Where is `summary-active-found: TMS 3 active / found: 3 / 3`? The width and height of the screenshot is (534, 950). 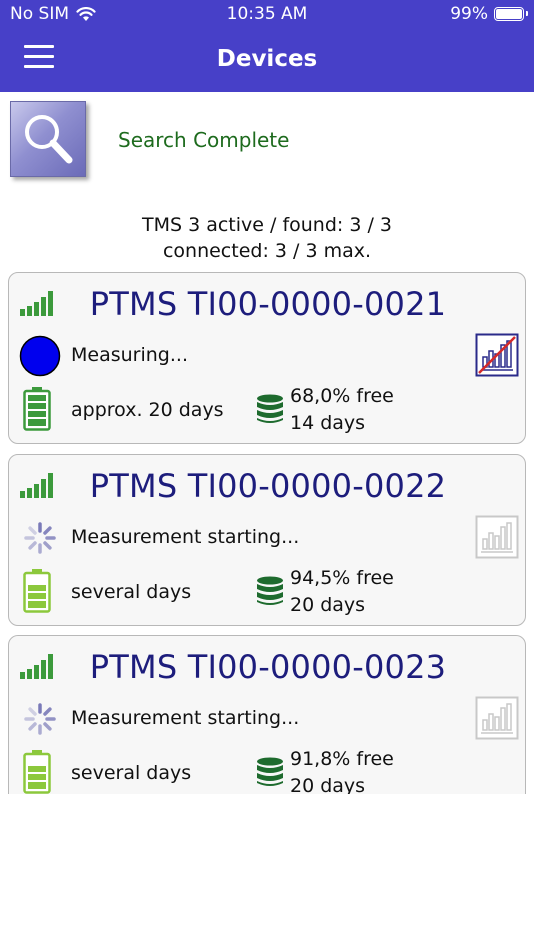 summary-active-found: TMS 3 active / found: 3 / 3 is located at coordinates (266, 225).